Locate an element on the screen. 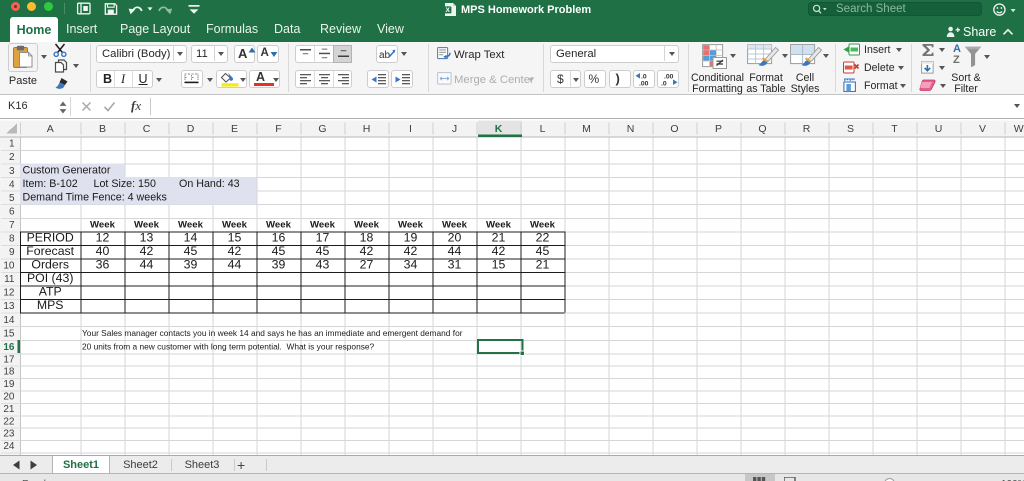  svg-text: R is located at coordinates (807, 129).